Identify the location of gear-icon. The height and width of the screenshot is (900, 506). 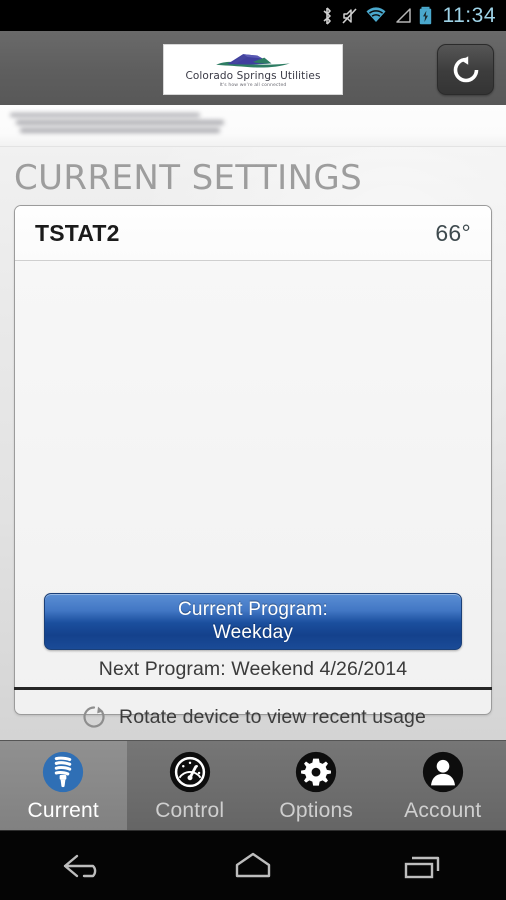
(316, 771).